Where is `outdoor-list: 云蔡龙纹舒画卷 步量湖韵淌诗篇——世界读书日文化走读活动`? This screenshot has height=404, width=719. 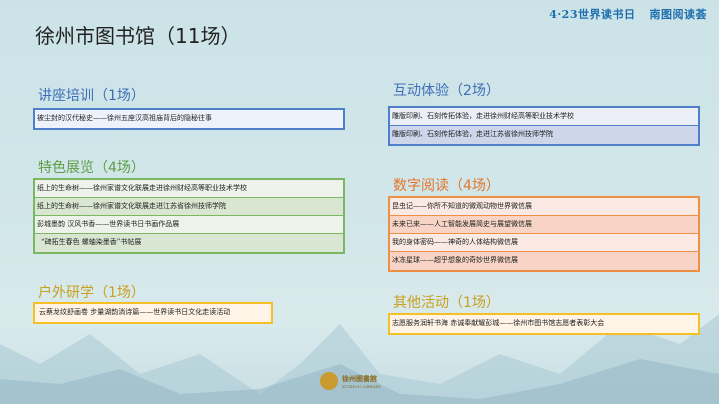
outdoor-list: 云蔡龙纹舒画卷 步量湖韵淌诗篇——世界读书日文化走读活动 is located at coordinates (153, 313).